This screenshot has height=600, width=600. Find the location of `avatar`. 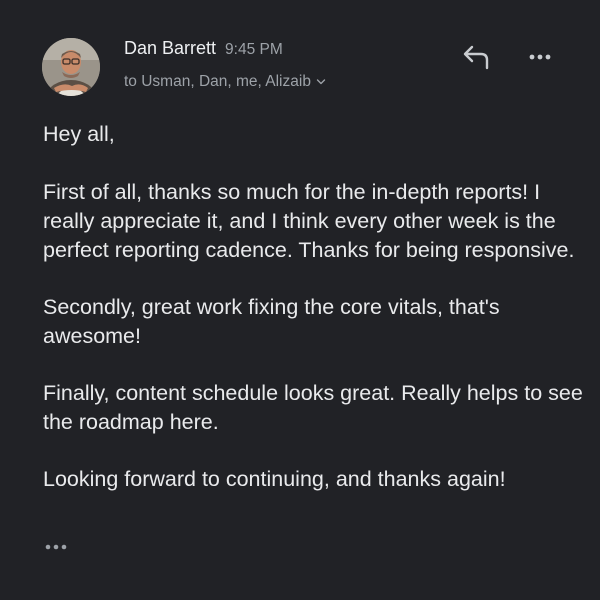

avatar is located at coordinates (71, 67).